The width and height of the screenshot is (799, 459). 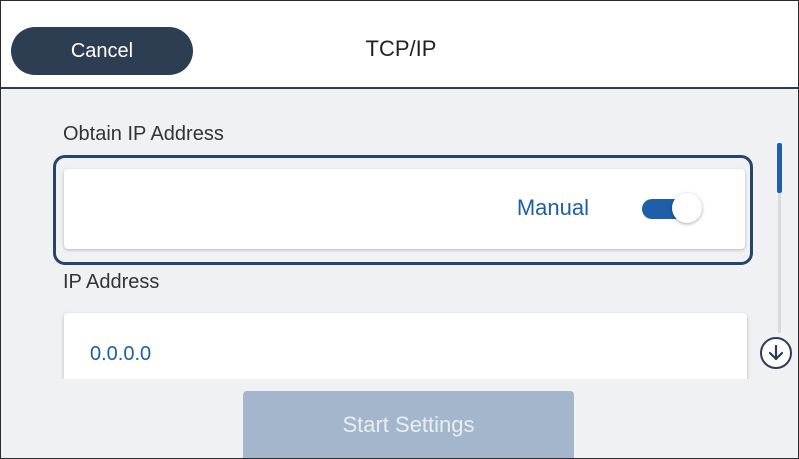 I want to click on manual-toggle-switch, so click(x=672, y=209).